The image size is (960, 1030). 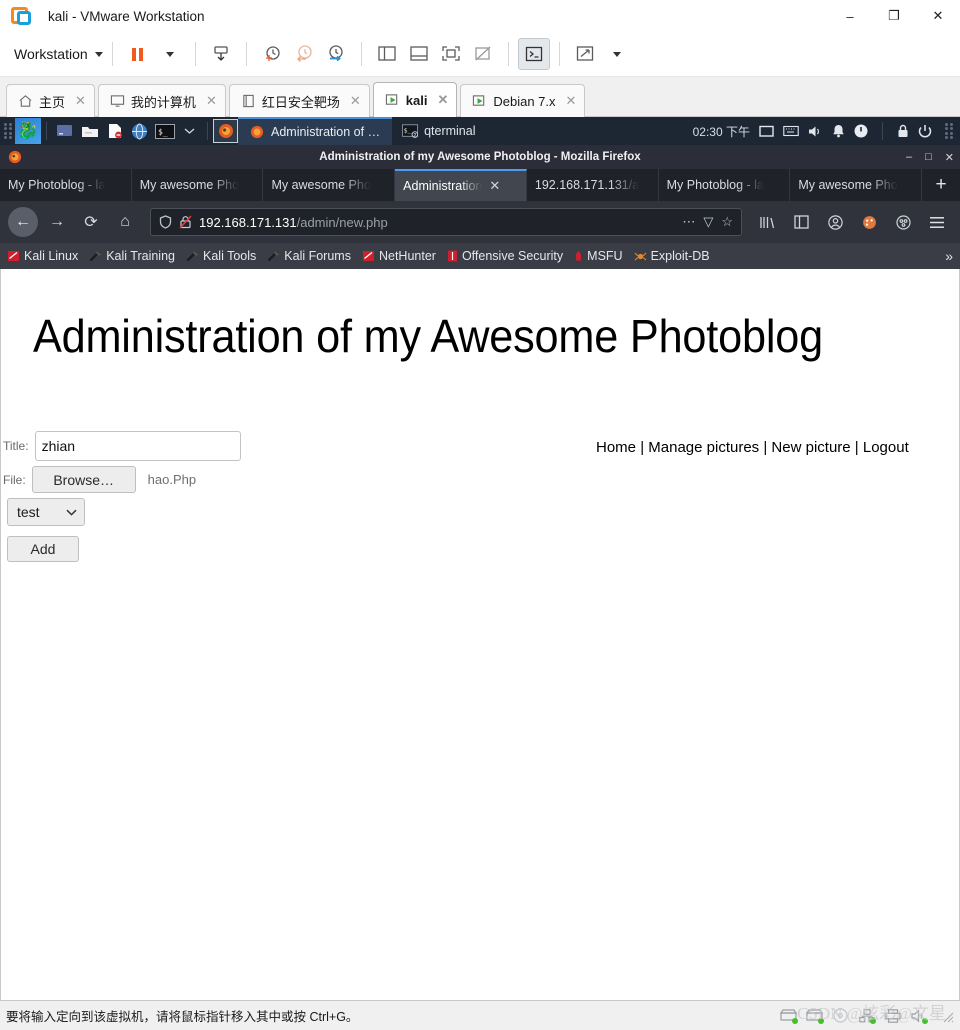 What do you see at coordinates (189, 131) in the screenshot?
I see `launcher-more` at bounding box center [189, 131].